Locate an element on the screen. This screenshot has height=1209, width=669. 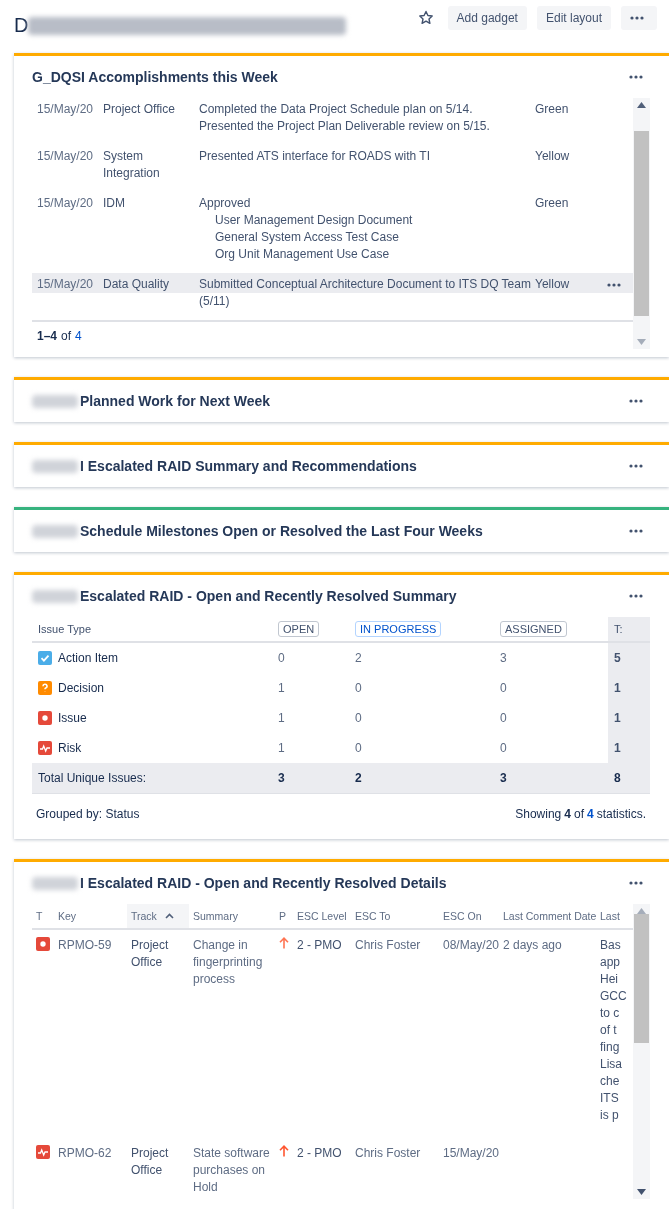
column-header: ESC Level is located at coordinates (322, 916).